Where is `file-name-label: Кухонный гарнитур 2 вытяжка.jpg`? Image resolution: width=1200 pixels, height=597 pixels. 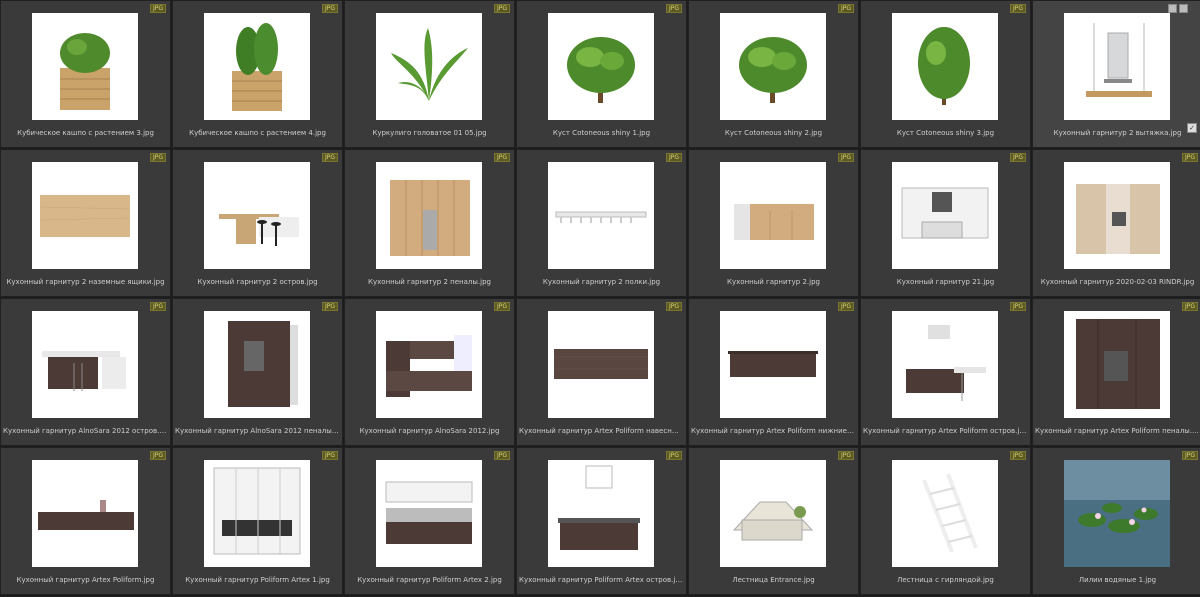
file-name-label: Кухонный гарнитур 2 вытяжка.jpg is located at coordinates (1117, 133).